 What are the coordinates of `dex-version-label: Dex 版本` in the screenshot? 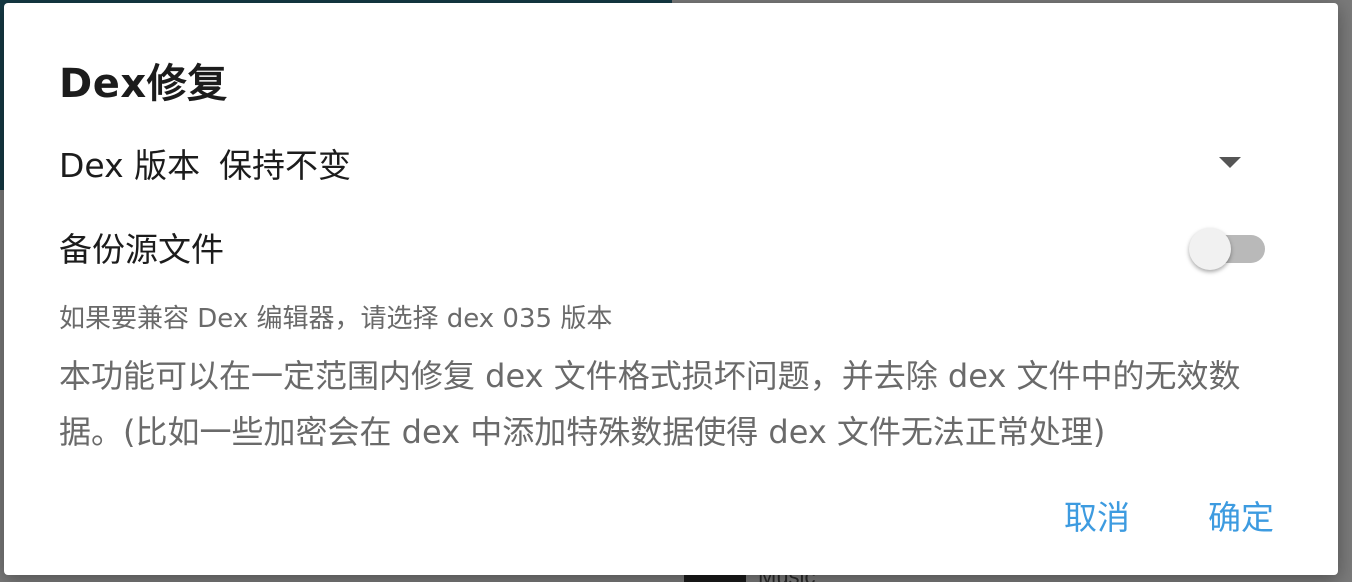 It's located at (130, 165).